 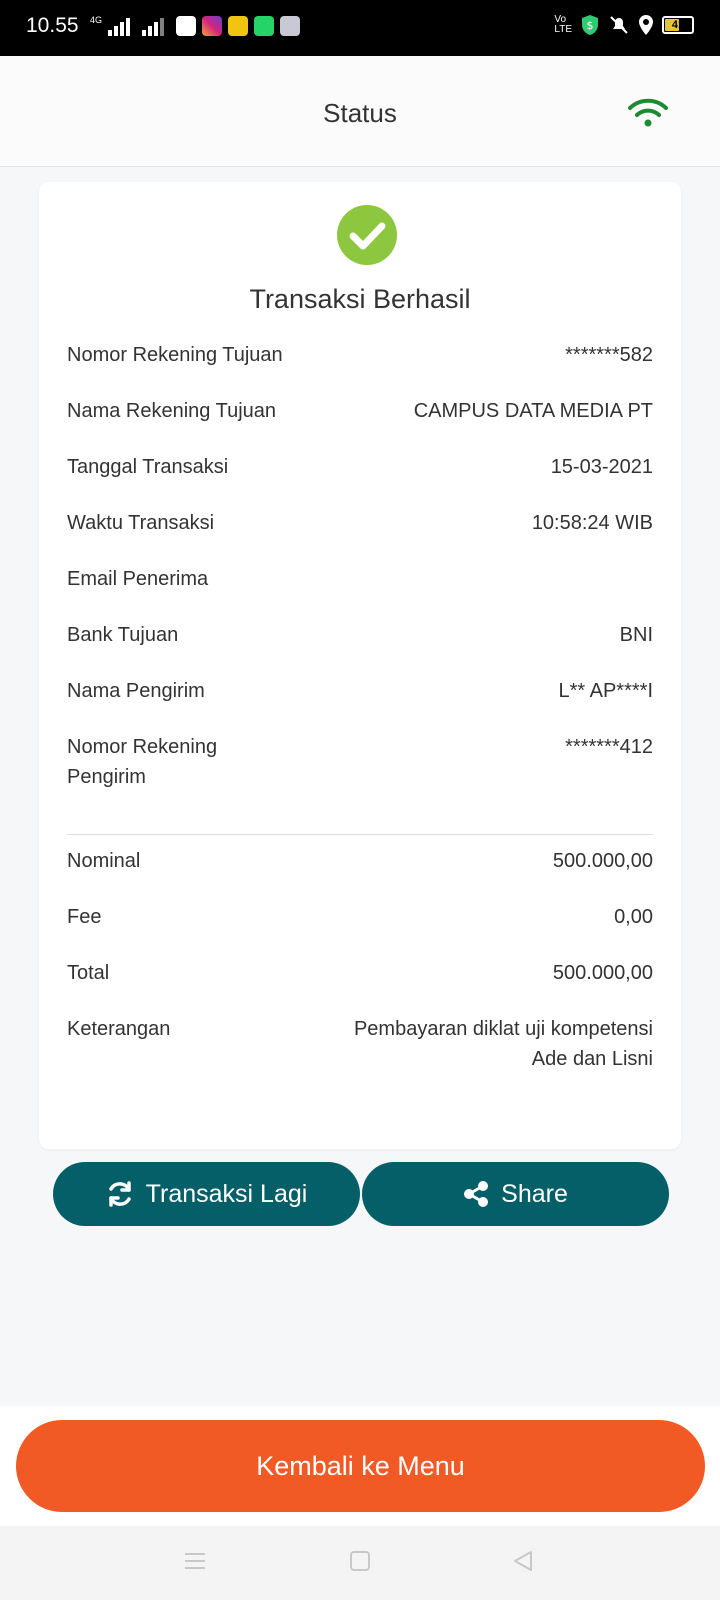 I want to click on volte-icon: Vo LTE, so click(x=563, y=24).